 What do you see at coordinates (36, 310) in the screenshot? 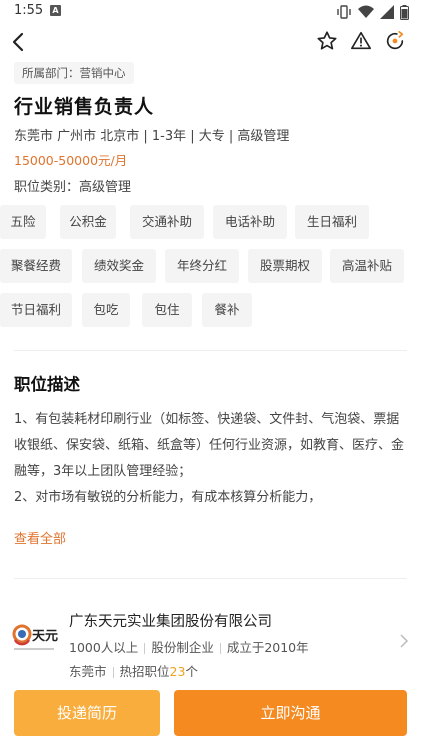
I see `benefit-tag: 节日福利` at bounding box center [36, 310].